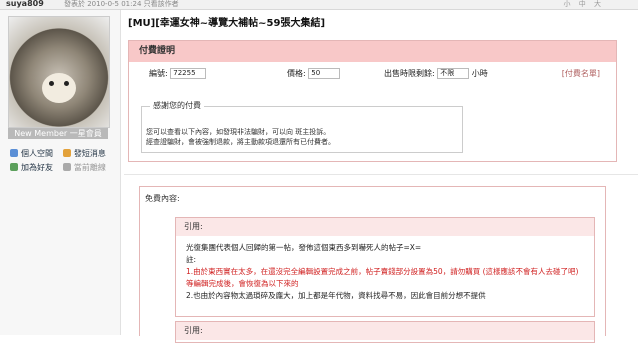  Describe the element at coordinates (324, 73) in the screenshot. I see `price-value: 50` at that location.